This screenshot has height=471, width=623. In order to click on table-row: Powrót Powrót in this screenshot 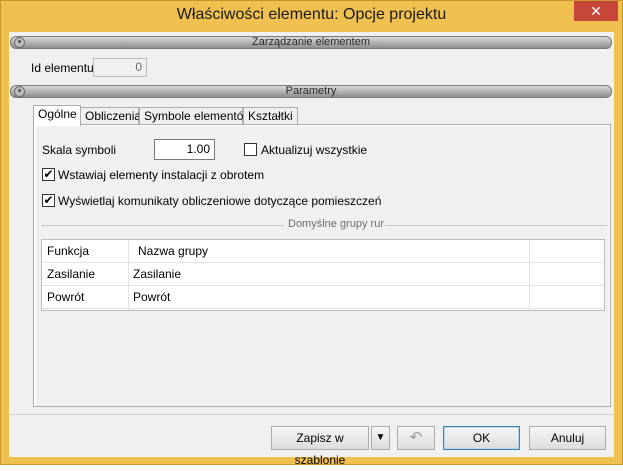, I will do `click(323, 297)`.